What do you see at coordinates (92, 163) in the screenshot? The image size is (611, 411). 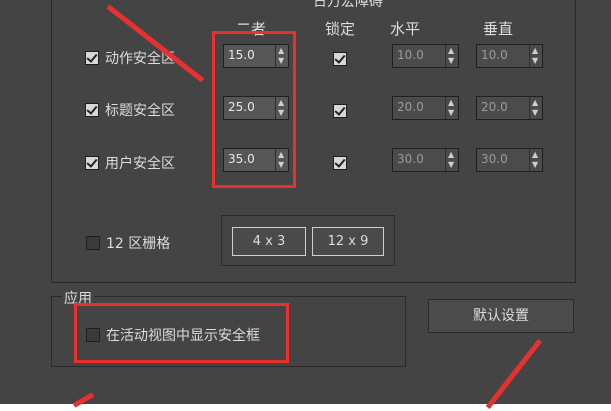 I see `user-safe-checkbox` at bounding box center [92, 163].